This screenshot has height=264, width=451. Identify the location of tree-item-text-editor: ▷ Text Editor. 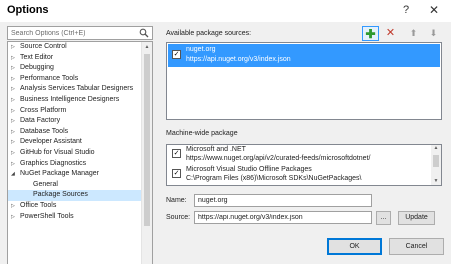
(75, 58).